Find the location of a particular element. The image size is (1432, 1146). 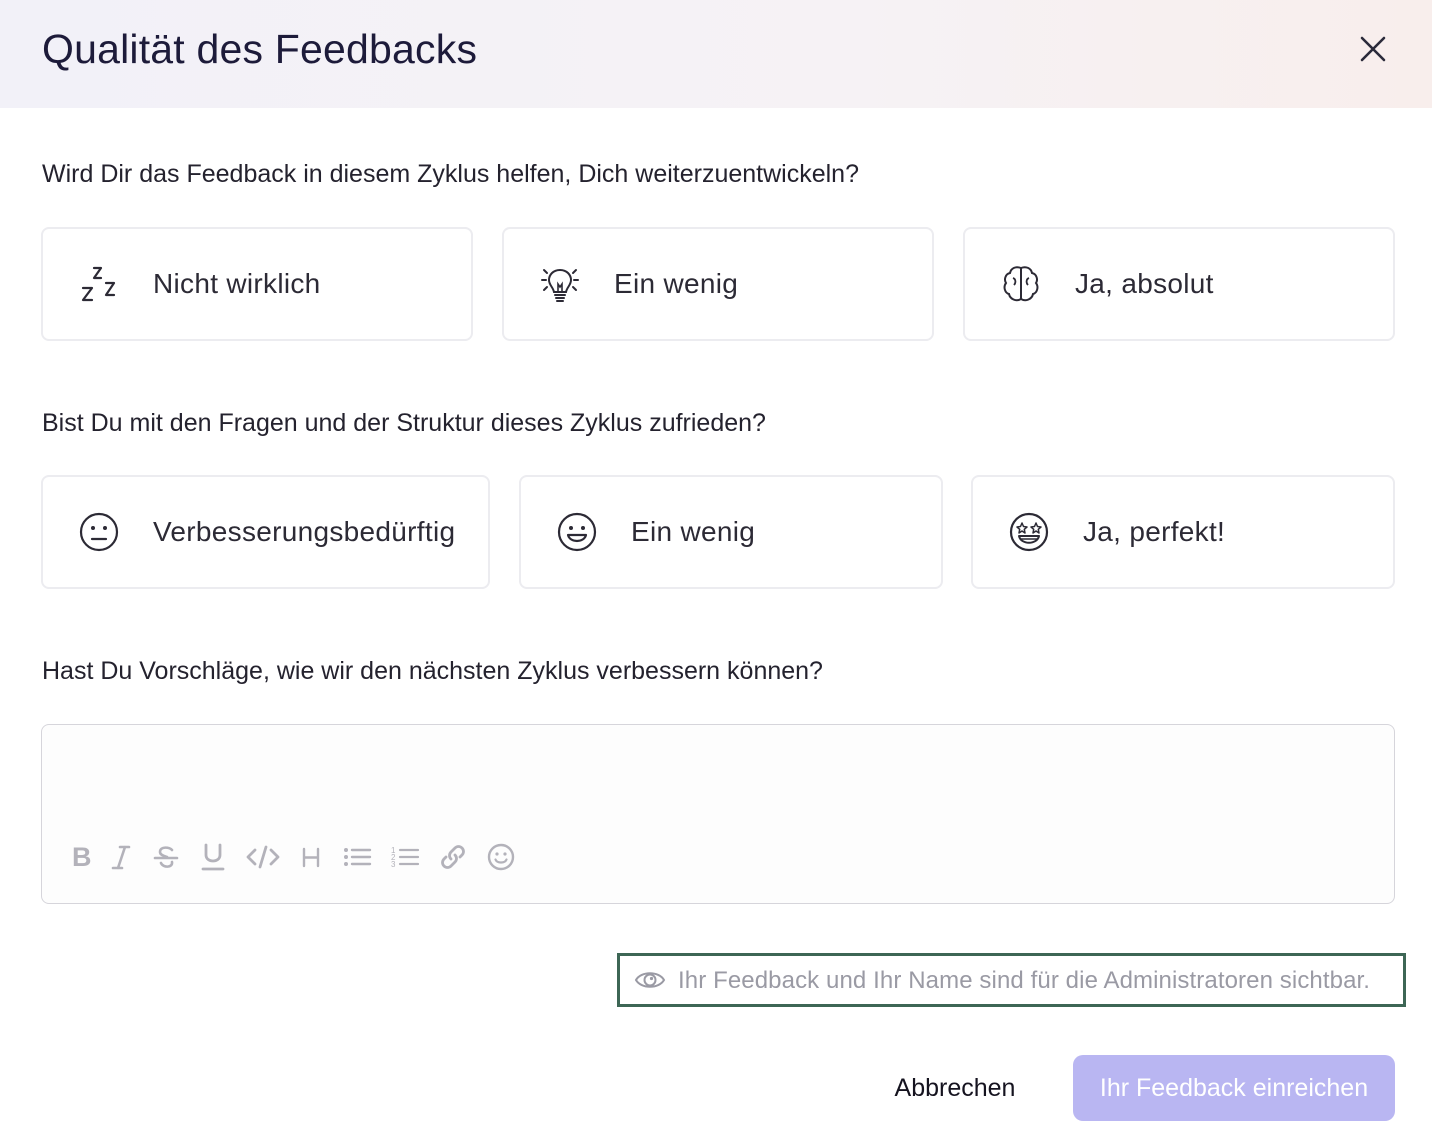

option-label: Ja, perfekt! is located at coordinates (1154, 531).